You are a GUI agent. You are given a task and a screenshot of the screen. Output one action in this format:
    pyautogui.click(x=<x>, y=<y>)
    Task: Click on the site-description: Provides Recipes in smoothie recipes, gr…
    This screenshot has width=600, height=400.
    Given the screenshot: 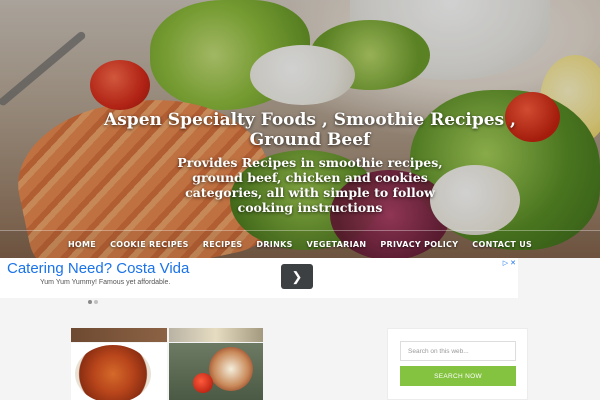 What is the action you would take?
    pyautogui.click(x=310, y=185)
    